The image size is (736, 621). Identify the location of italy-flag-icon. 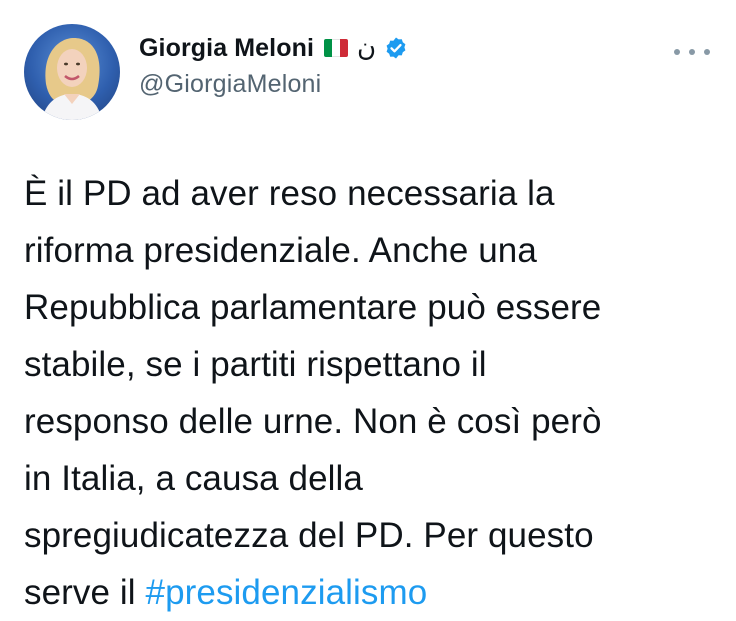
(336, 48).